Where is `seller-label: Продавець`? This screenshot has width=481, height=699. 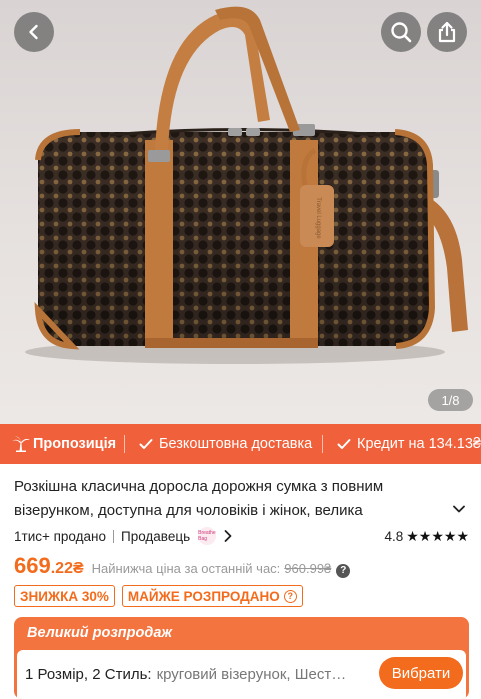
seller-label: Продавець is located at coordinates (155, 536).